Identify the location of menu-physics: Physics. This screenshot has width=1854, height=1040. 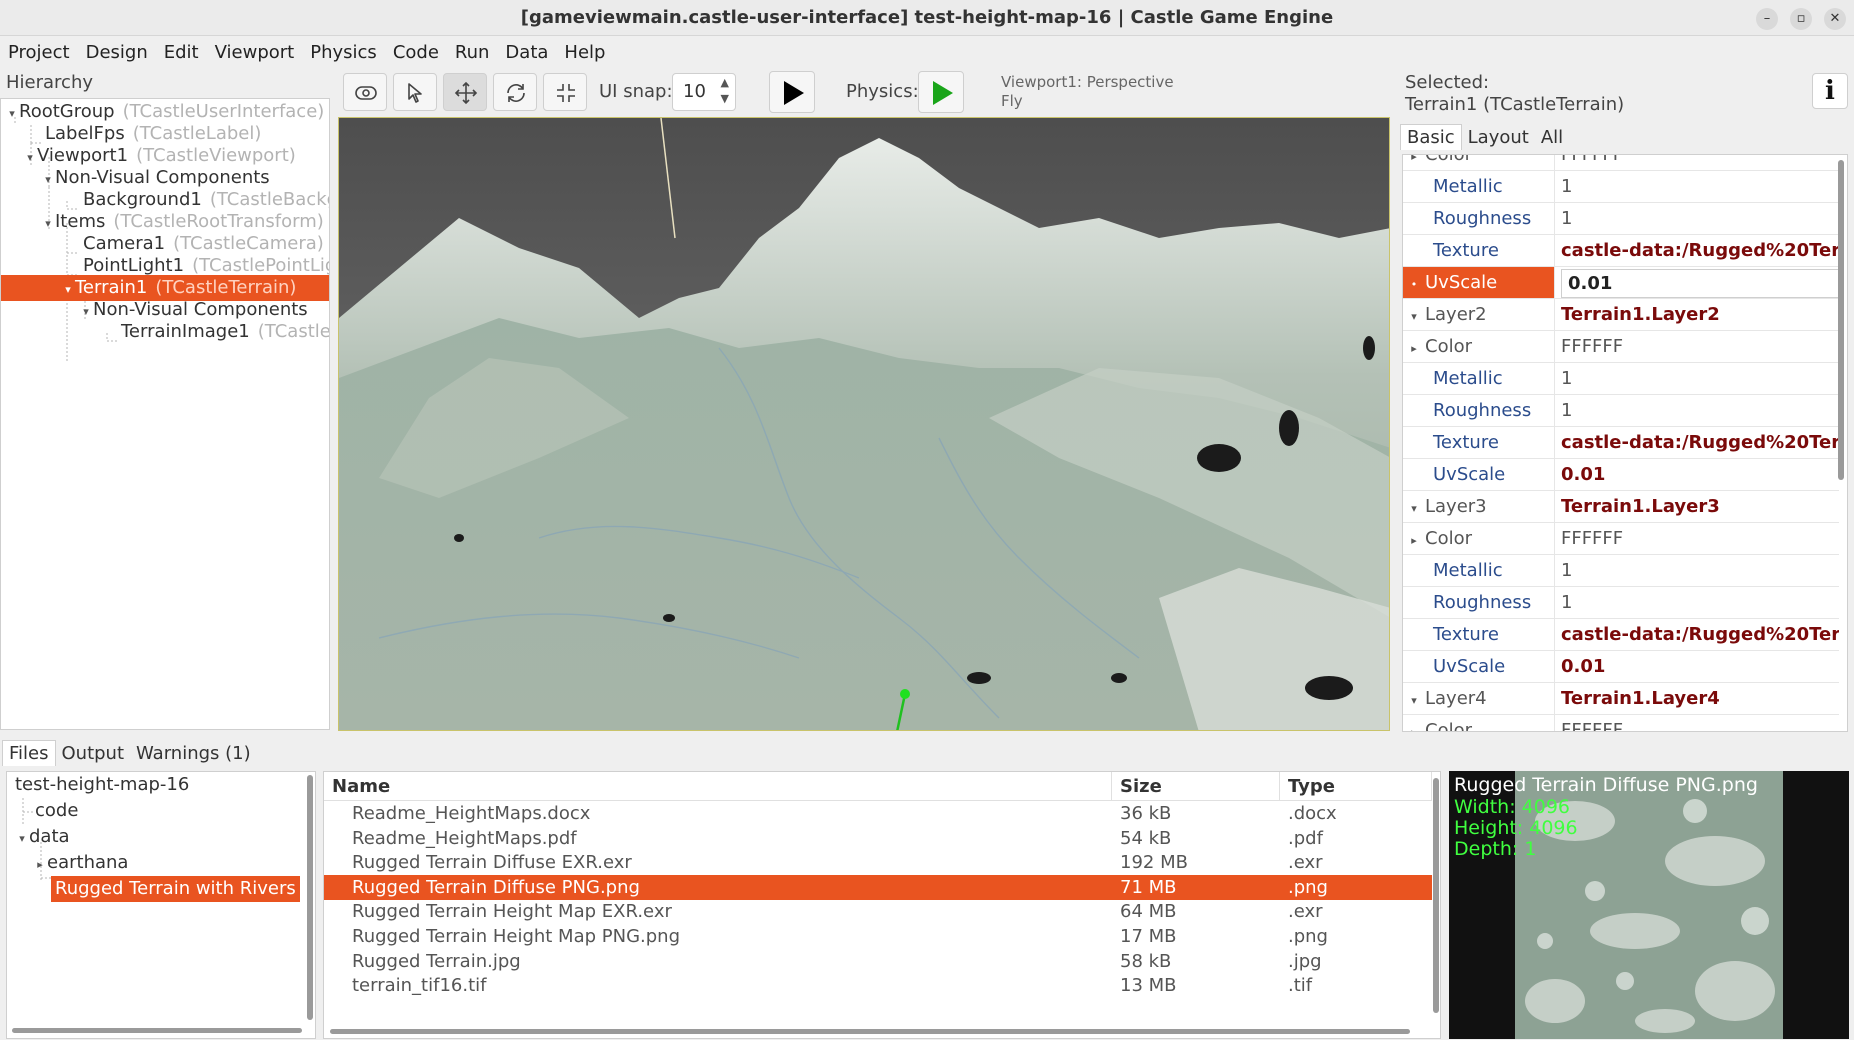
(343, 53).